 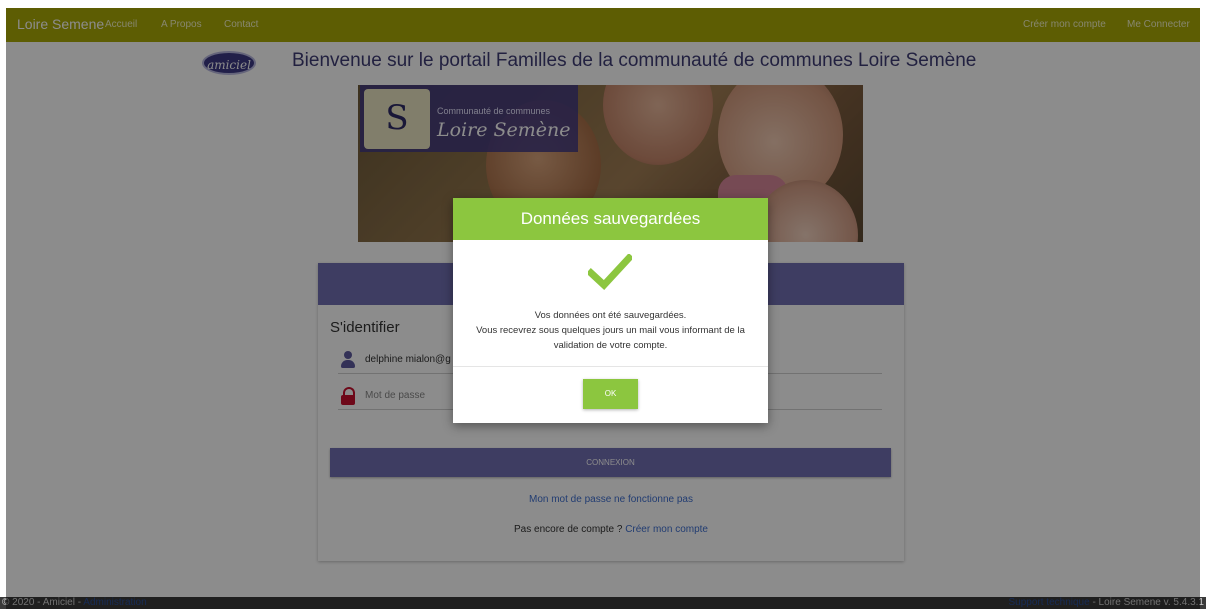 I want to click on ok-button: OK, so click(x=610, y=394).